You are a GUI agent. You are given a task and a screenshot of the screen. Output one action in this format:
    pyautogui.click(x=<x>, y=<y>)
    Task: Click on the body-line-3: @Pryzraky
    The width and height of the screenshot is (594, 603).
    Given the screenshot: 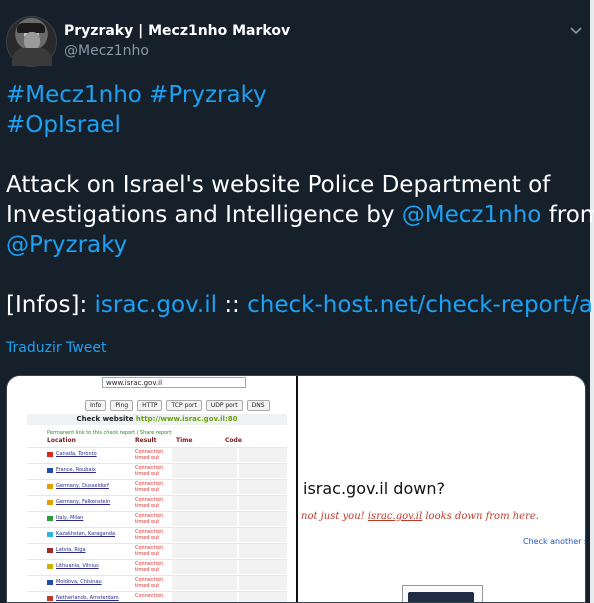 What is the action you would take?
    pyautogui.click(x=291, y=245)
    